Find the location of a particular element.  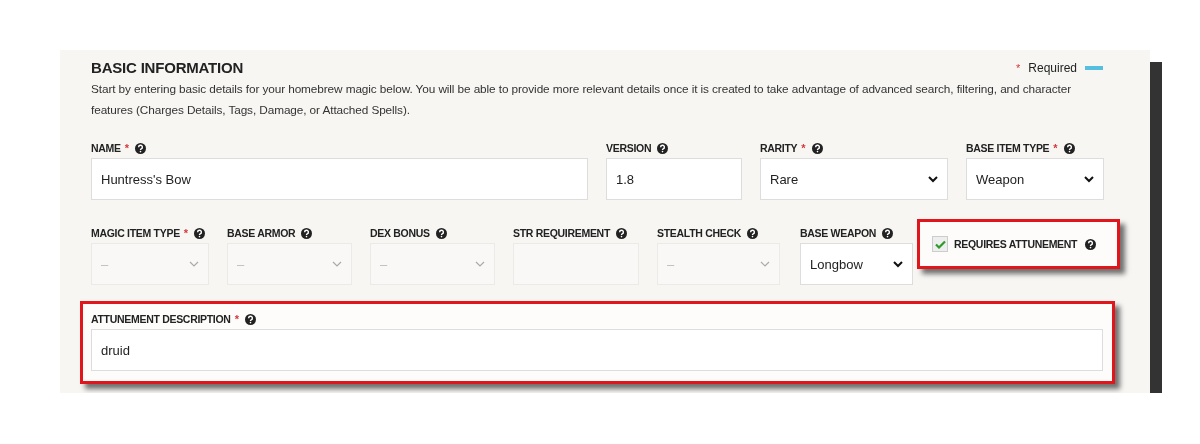

field-label: STR REQUIREMENT is located at coordinates (561, 233).